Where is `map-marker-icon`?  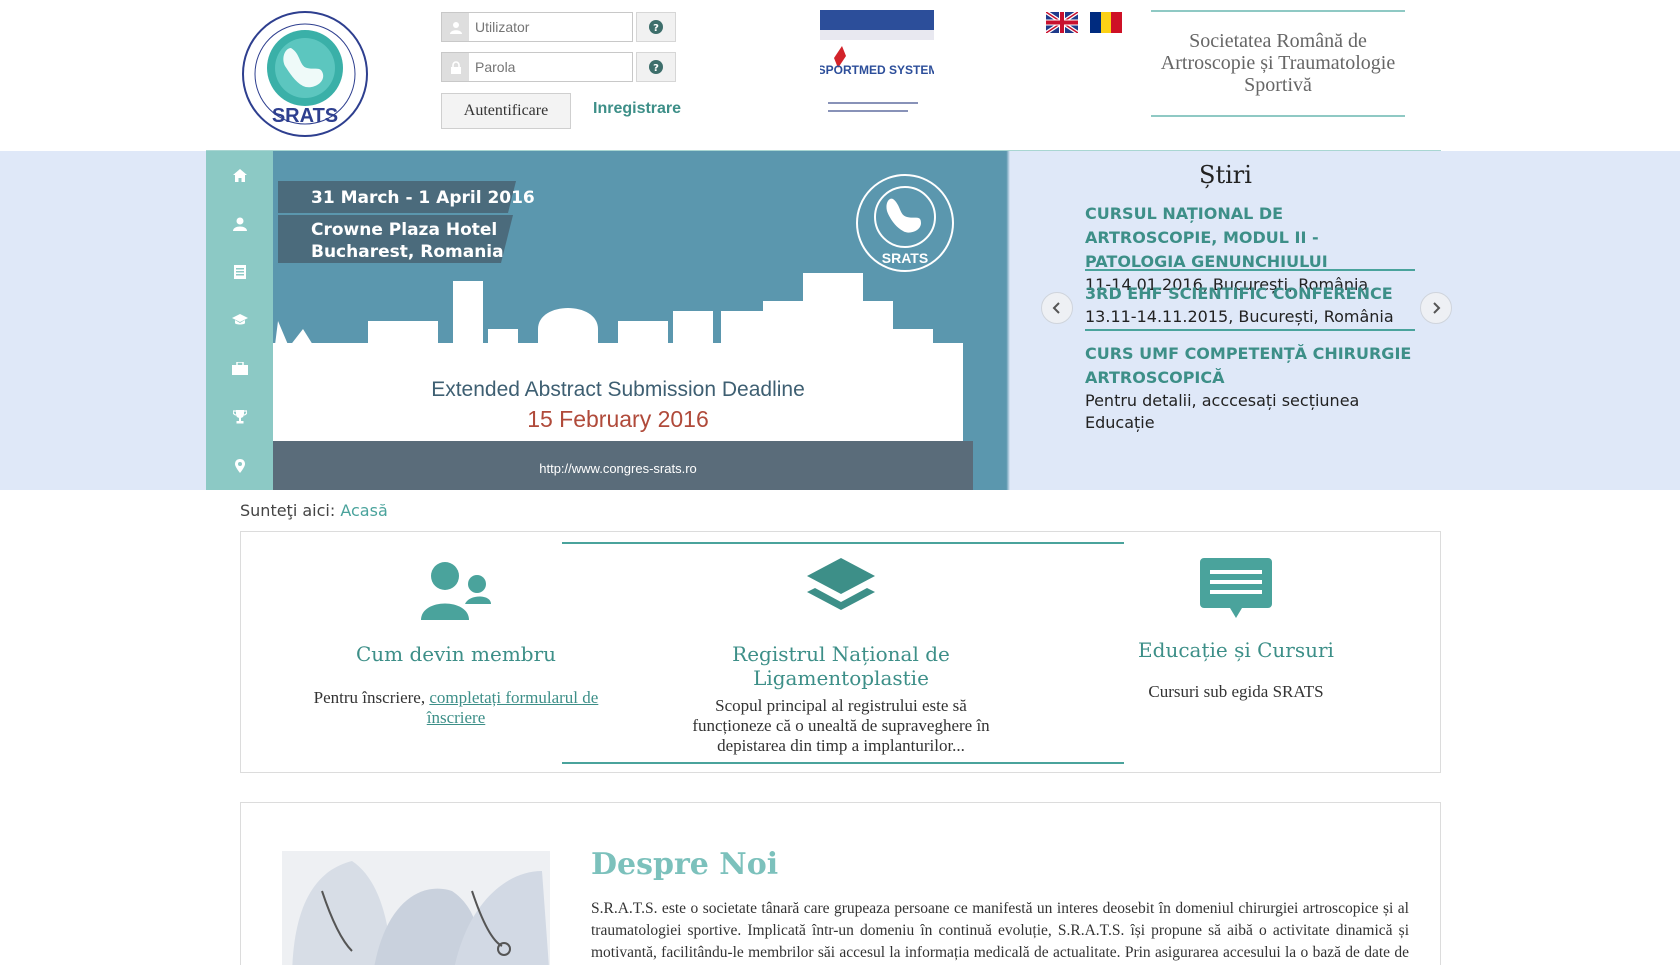 map-marker-icon is located at coordinates (239, 465).